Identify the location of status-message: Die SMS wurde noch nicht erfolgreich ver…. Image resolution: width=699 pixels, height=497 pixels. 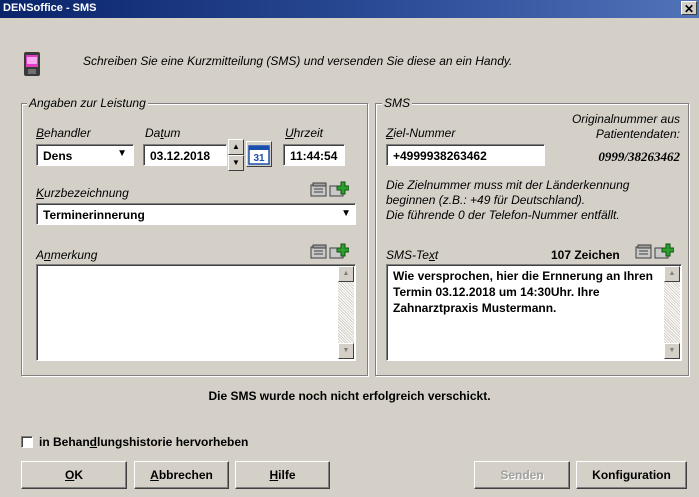
(349, 396).